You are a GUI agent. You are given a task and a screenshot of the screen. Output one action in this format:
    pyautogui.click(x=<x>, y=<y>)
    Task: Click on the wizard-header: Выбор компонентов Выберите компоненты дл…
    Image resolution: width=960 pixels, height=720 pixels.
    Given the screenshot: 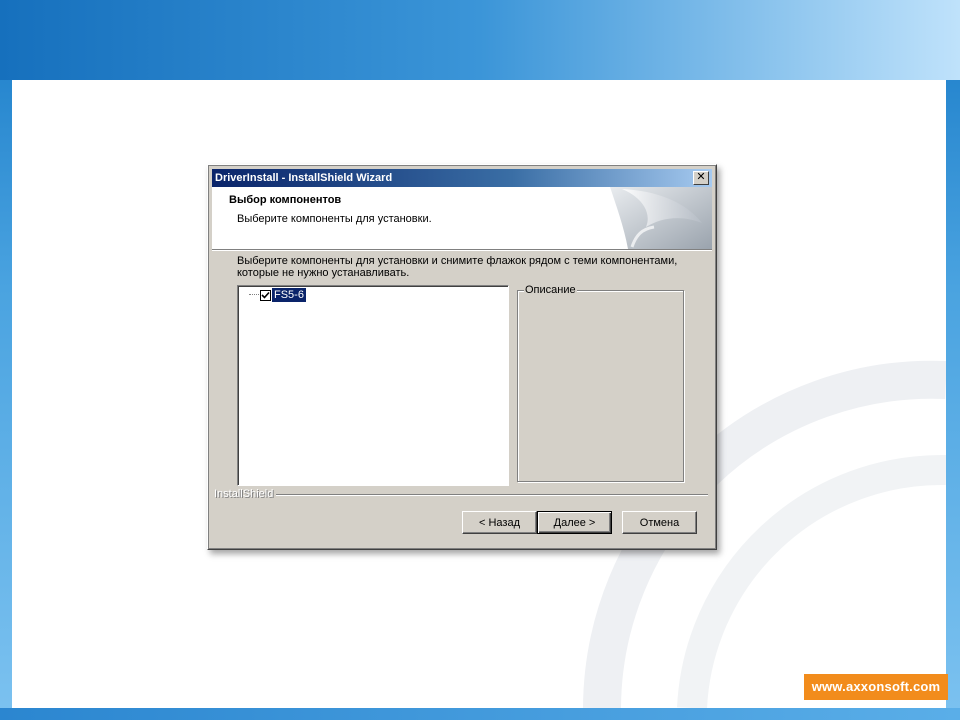 What is the action you would take?
    pyautogui.click(x=462, y=218)
    